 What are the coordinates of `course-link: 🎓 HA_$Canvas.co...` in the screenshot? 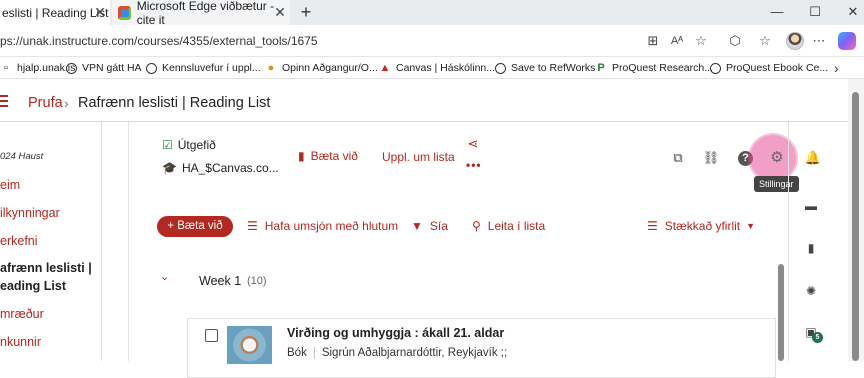 It's located at (220, 168).